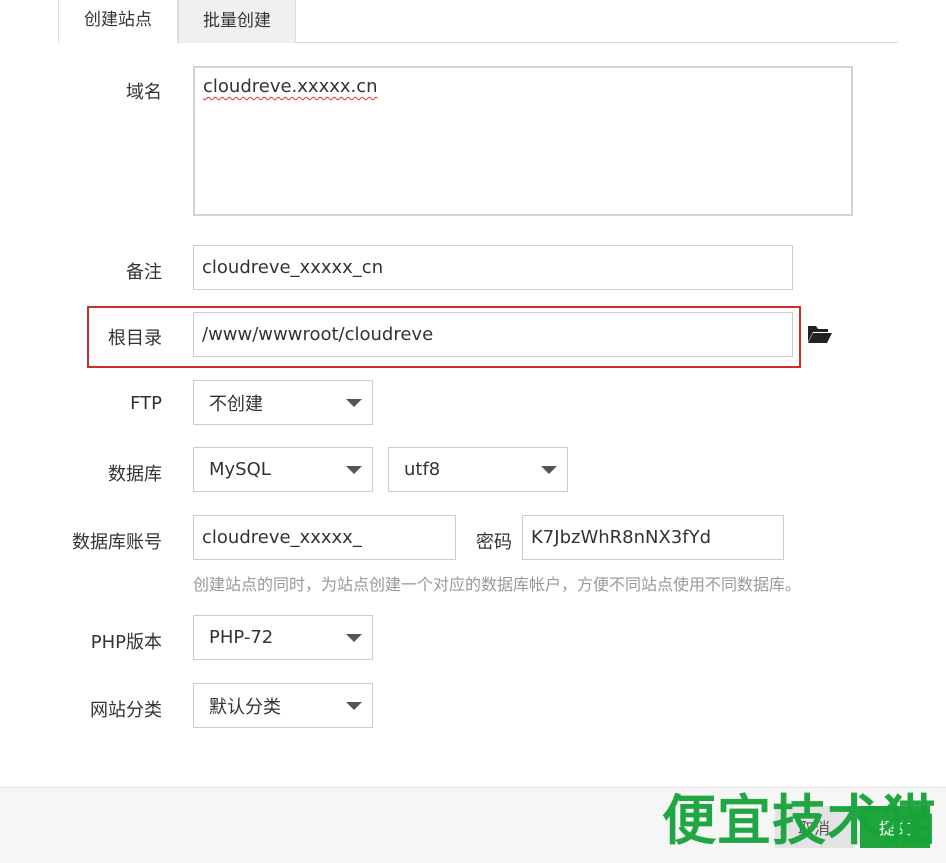 The image size is (946, 863). Describe the element at coordinates (135, 338) in the screenshot. I see `root-dir-label: 根目录` at that location.